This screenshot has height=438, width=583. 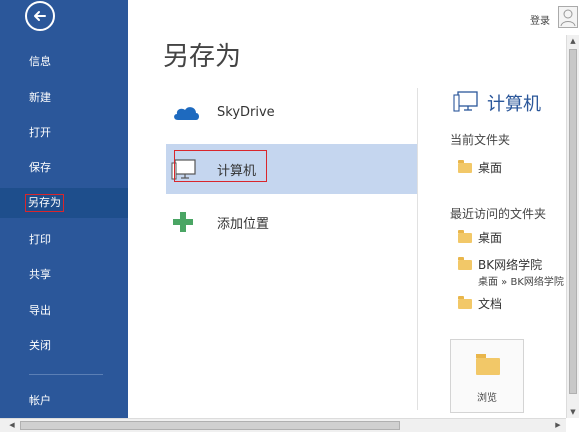 I want to click on scroll-up-icon: ▲, so click(x=573, y=41).